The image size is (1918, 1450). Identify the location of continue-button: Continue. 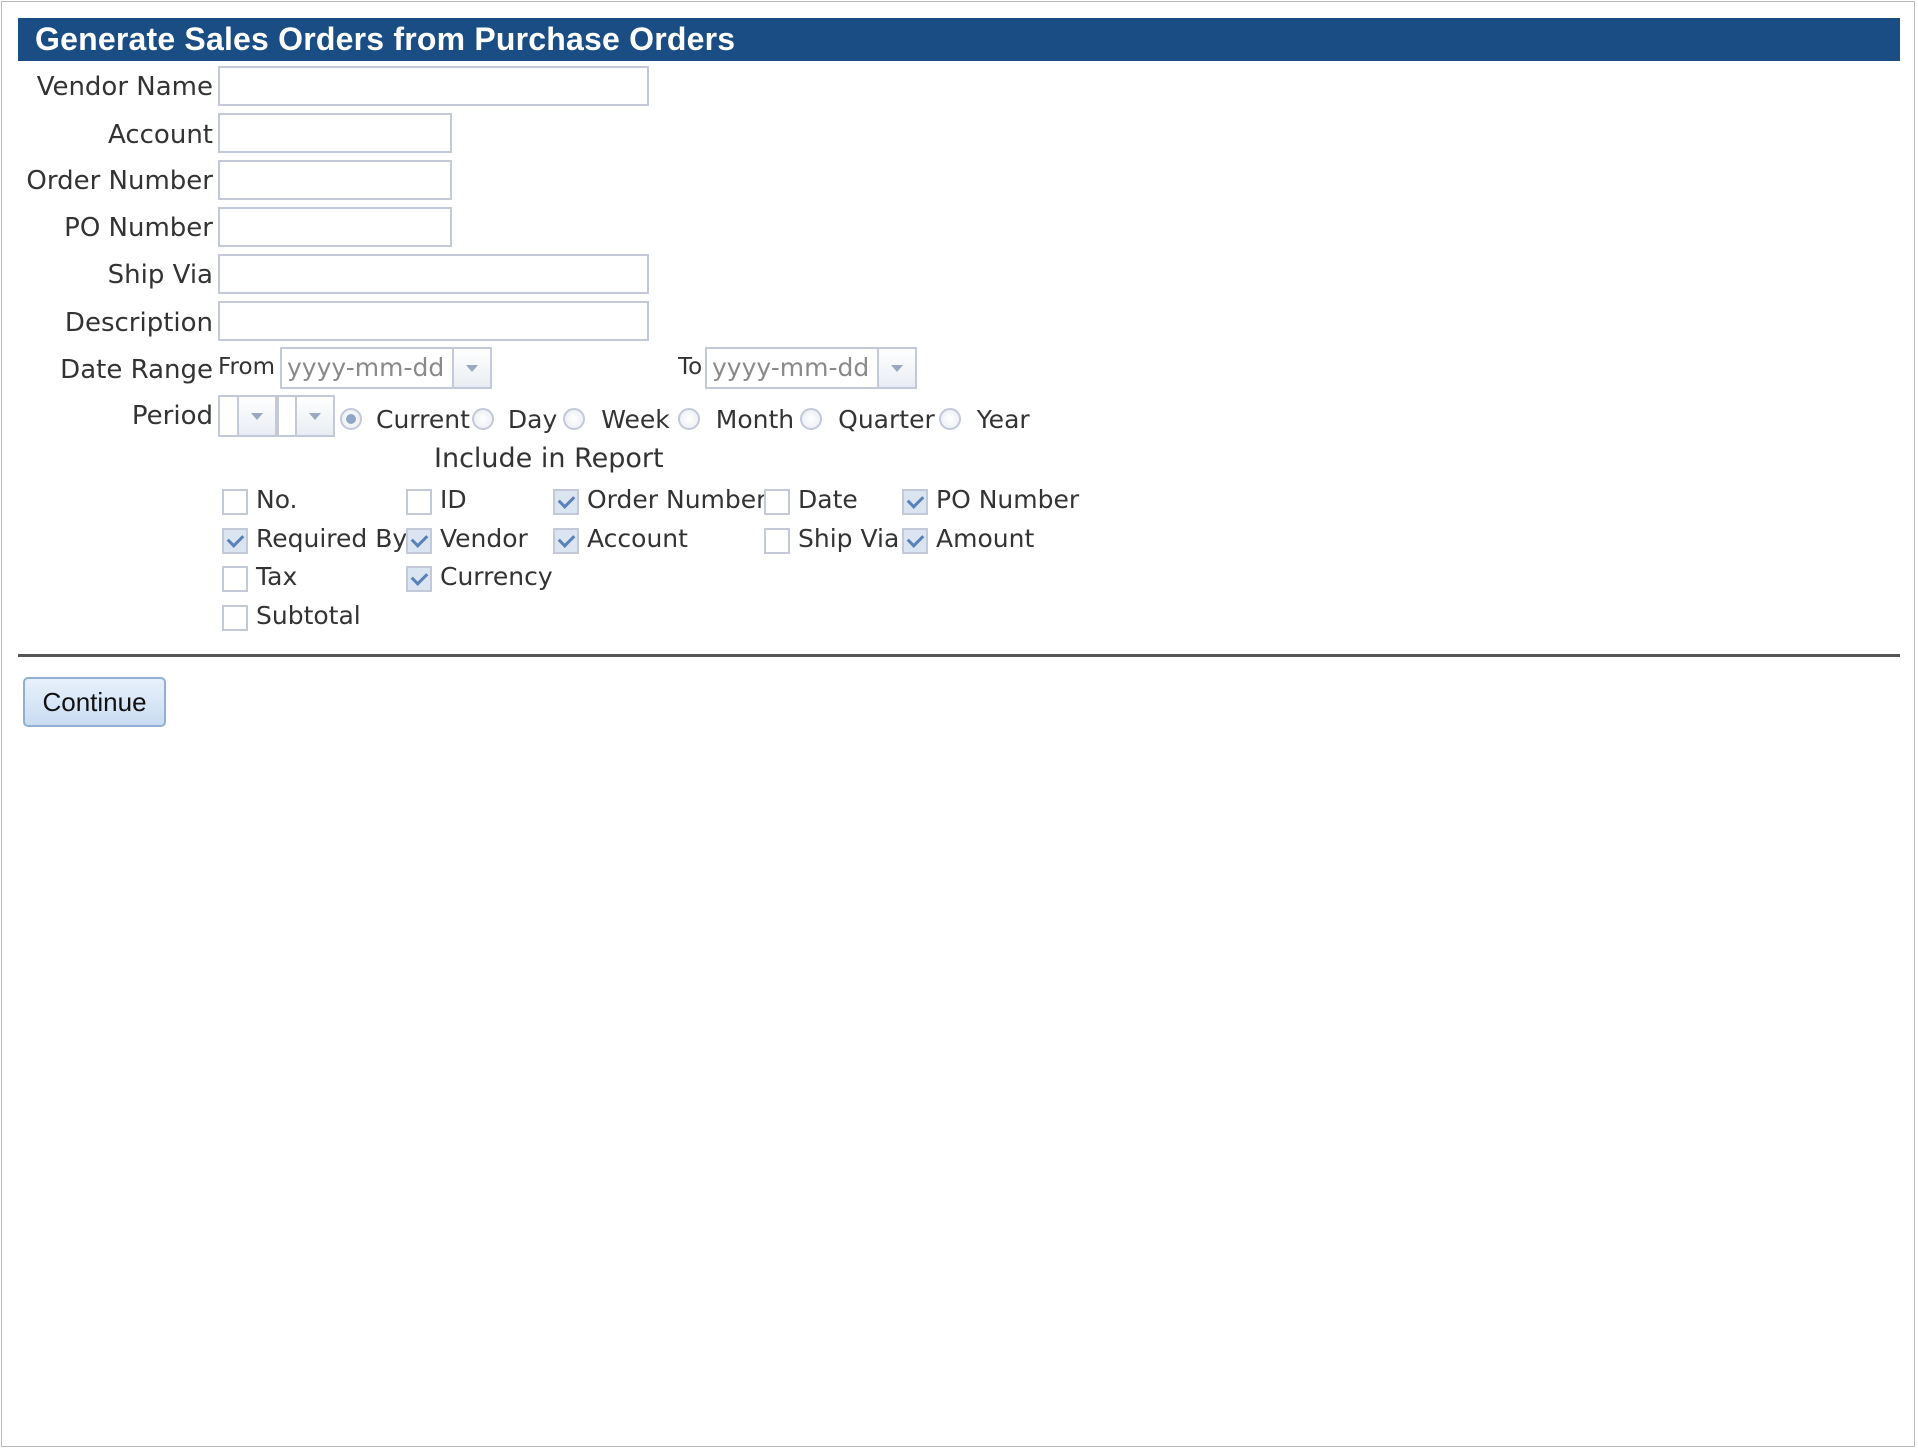
(94, 702).